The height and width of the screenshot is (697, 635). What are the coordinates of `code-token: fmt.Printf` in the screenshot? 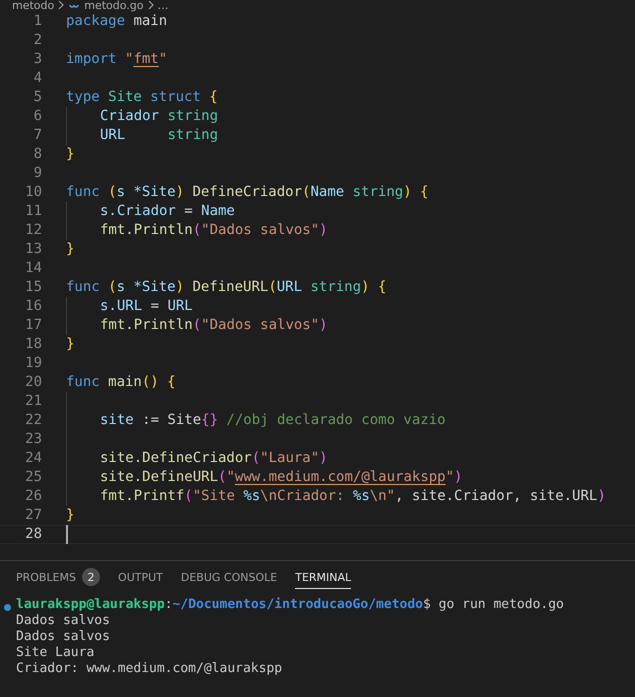 It's located at (142, 496).